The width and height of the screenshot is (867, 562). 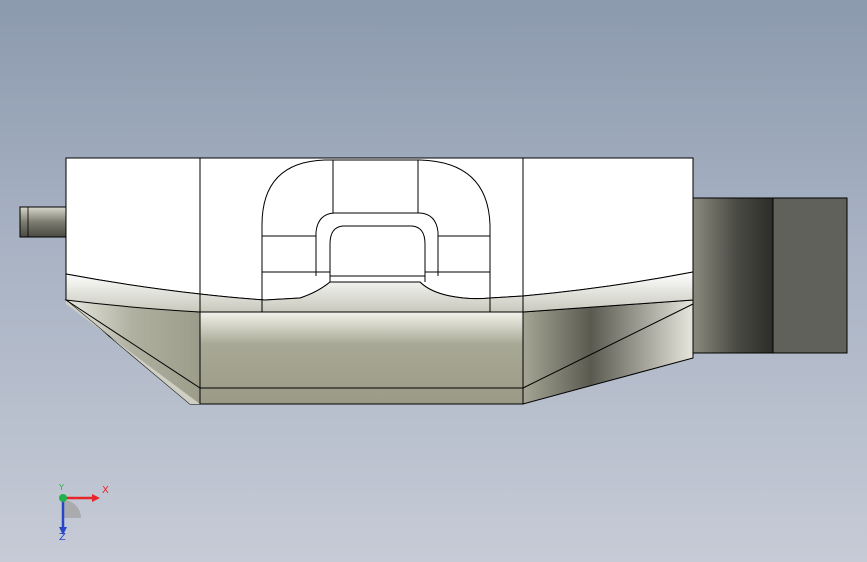 What do you see at coordinates (61, 487) in the screenshot?
I see `y-axis-label: Y` at bounding box center [61, 487].